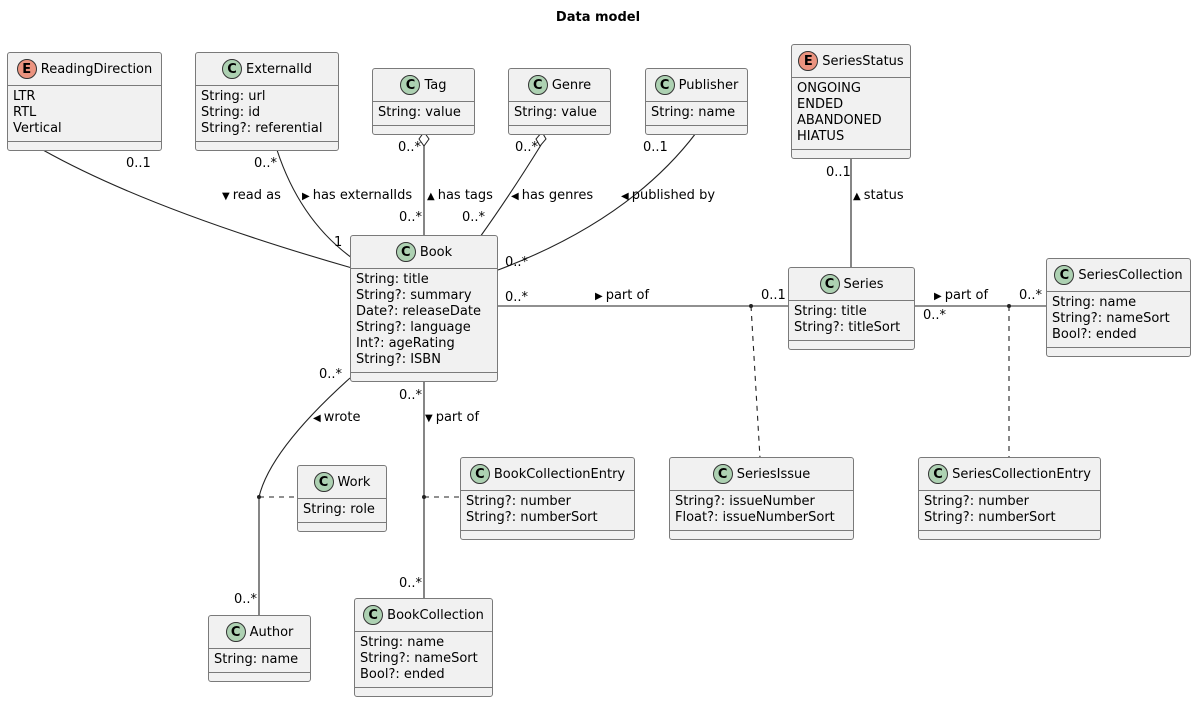 This screenshot has height=701, width=1196. I want to click on relation-label-wrote: ◀ wrote, so click(336, 418).